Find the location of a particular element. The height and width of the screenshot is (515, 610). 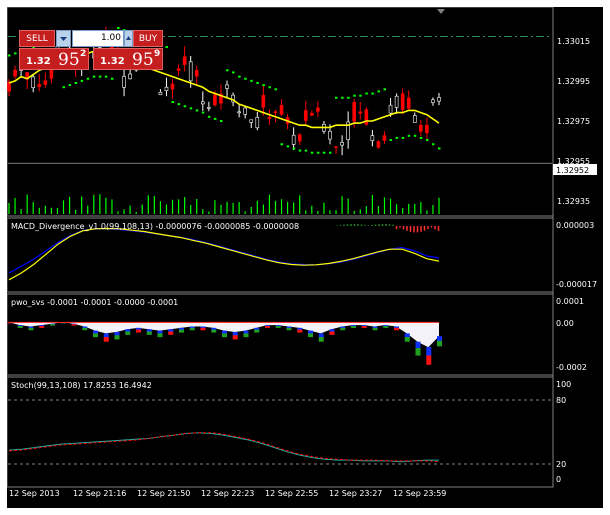

one-click-trading-panel: SELL 1.00 BUY 1.32 95 2 1.32 95 9 is located at coordinates (91, 51).